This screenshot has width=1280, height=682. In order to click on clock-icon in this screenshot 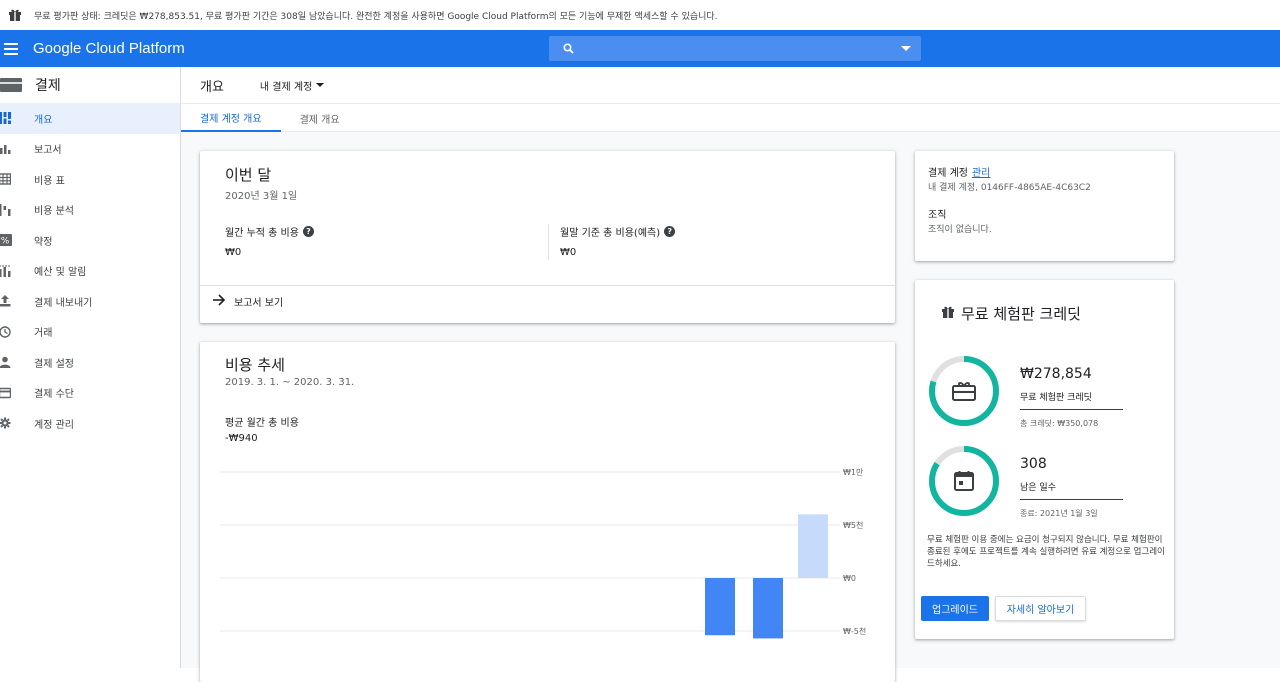, I will do `click(11, 332)`.